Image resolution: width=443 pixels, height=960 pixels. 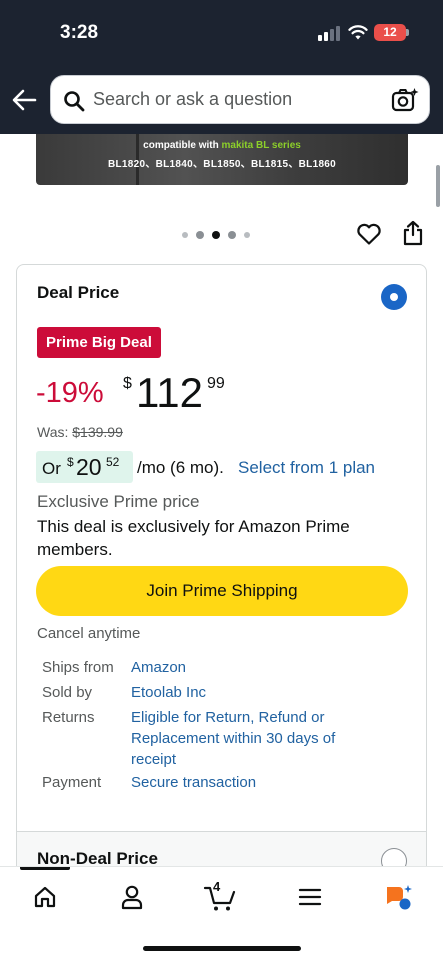 What do you see at coordinates (67, 692) in the screenshot?
I see `sold-by-label: Sold by` at bounding box center [67, 692].